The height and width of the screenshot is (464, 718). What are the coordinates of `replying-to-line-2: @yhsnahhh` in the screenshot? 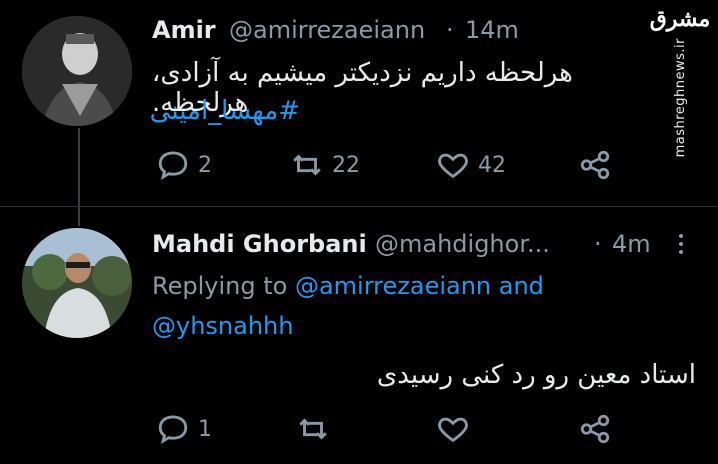 It's located at (222, 326).